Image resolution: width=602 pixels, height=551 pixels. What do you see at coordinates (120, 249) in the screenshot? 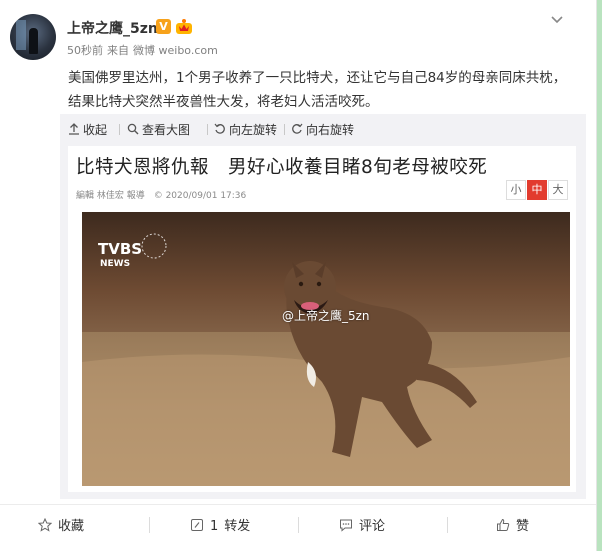
I see `tvbs-logo-text: TVBS` at bounding box center [120, 249].